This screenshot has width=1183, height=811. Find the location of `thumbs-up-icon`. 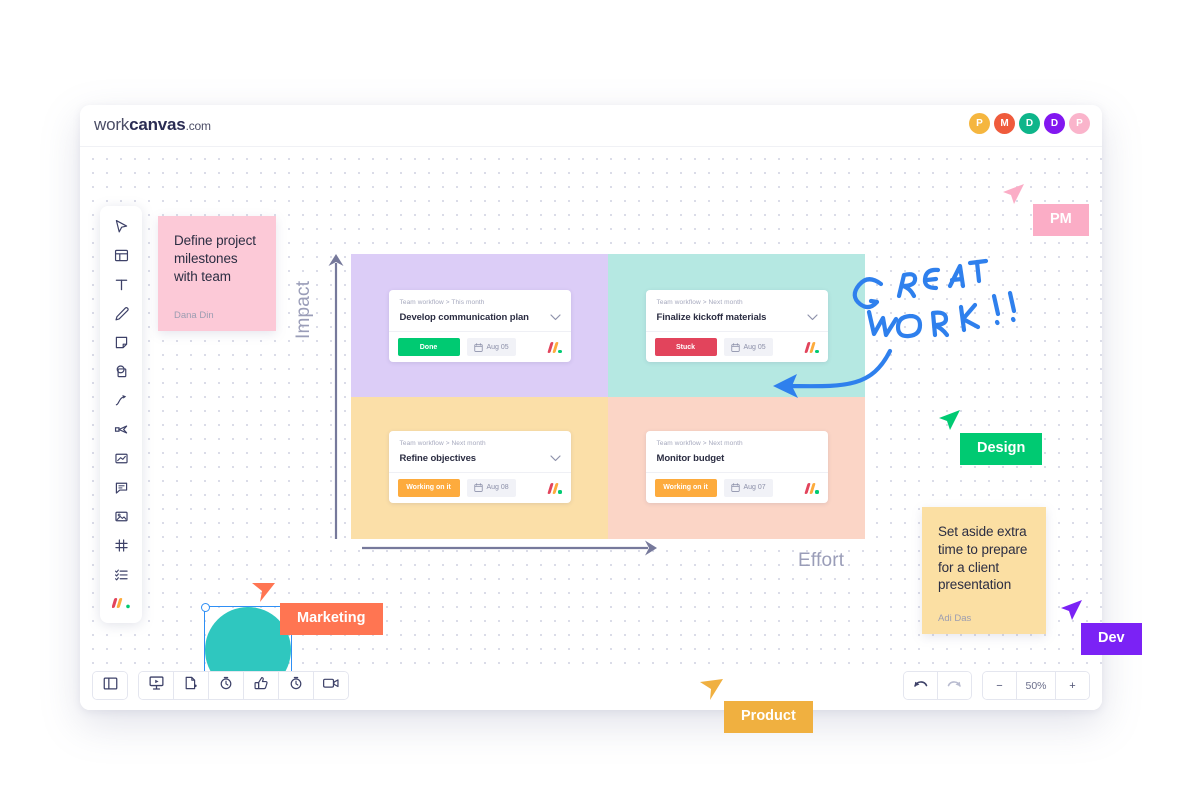

thumbs-up-icon is located at coordinates (261, 685).